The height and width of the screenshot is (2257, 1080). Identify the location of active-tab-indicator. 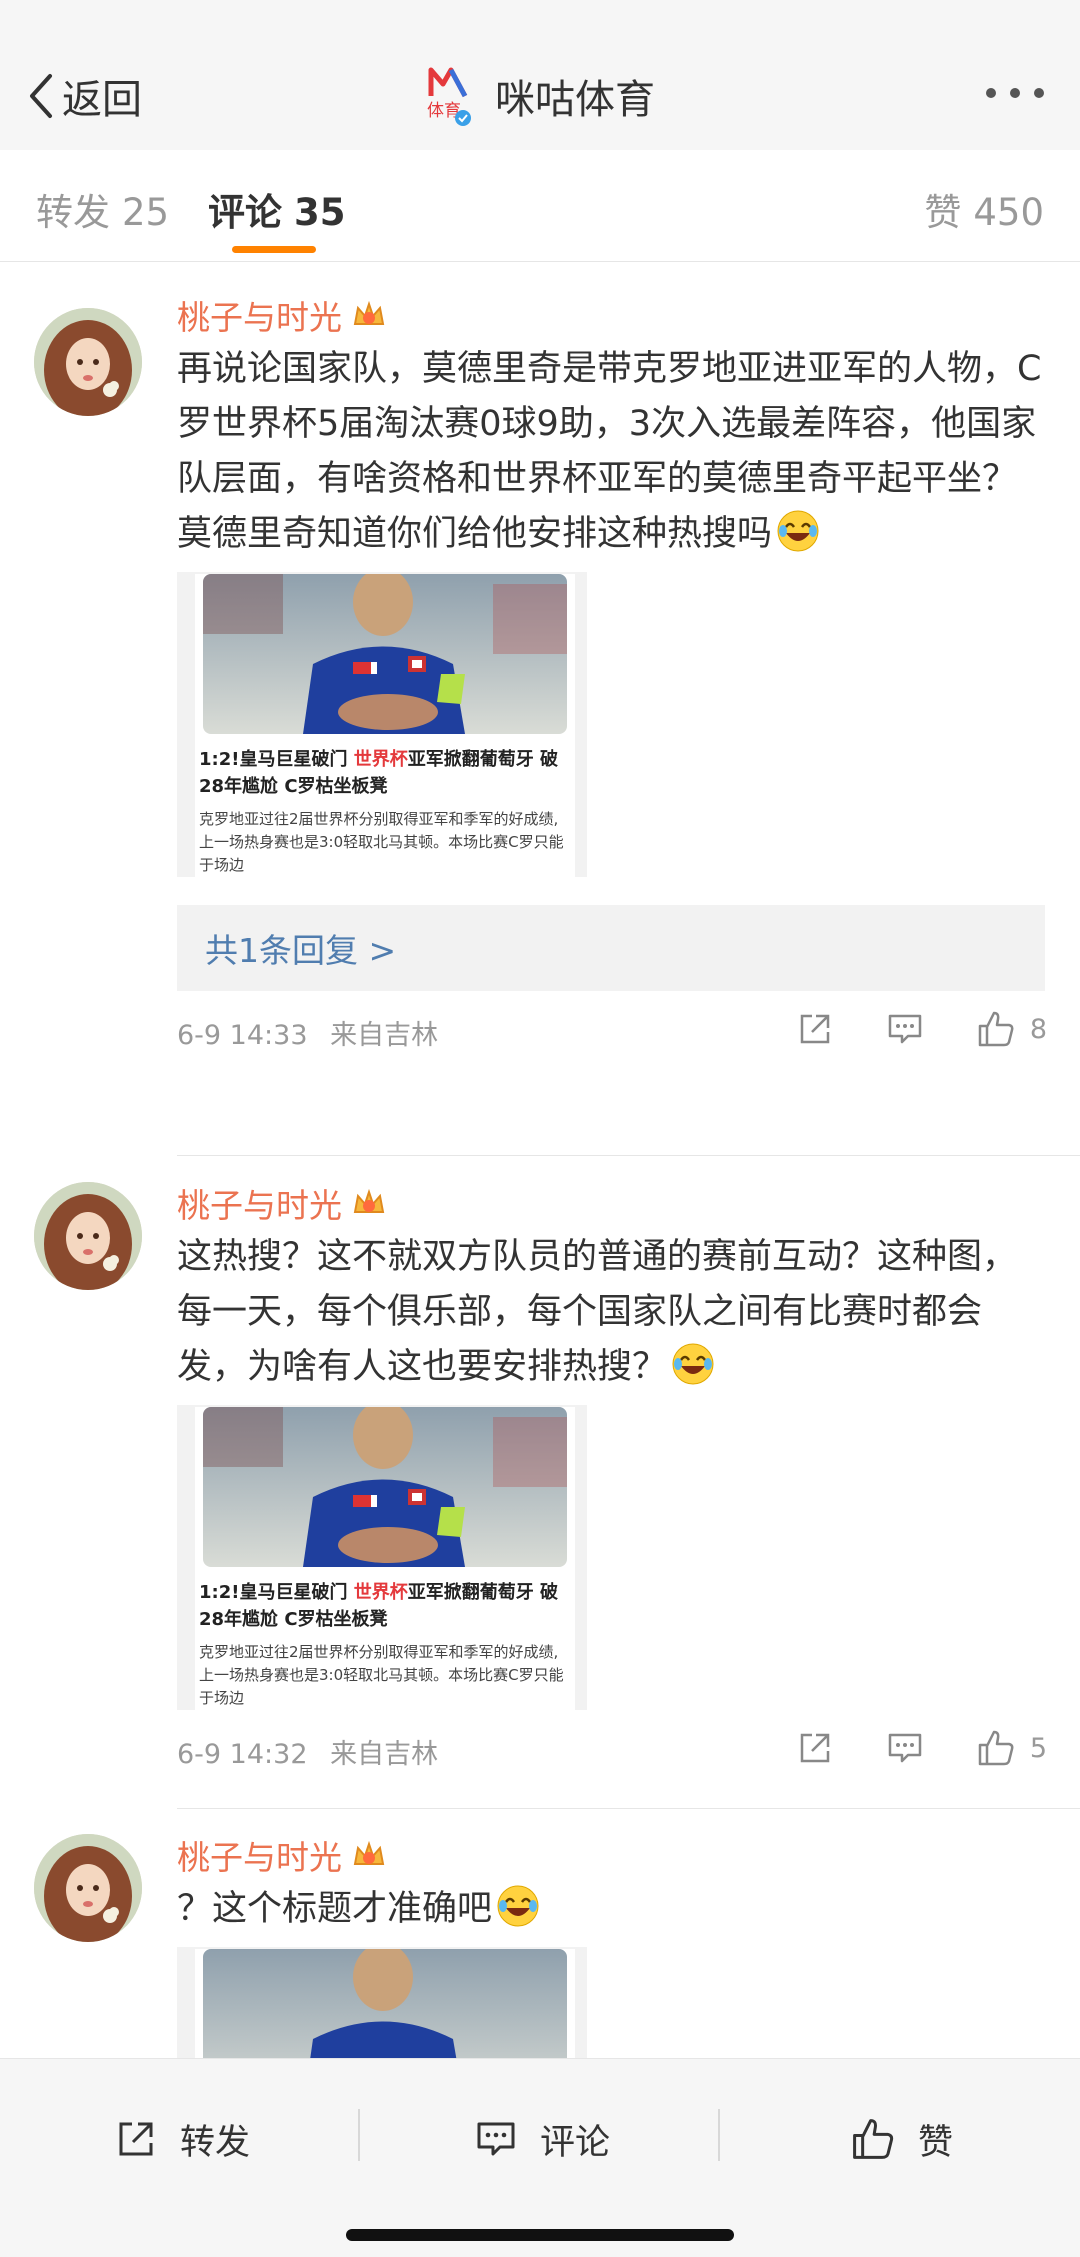
(274, 249).